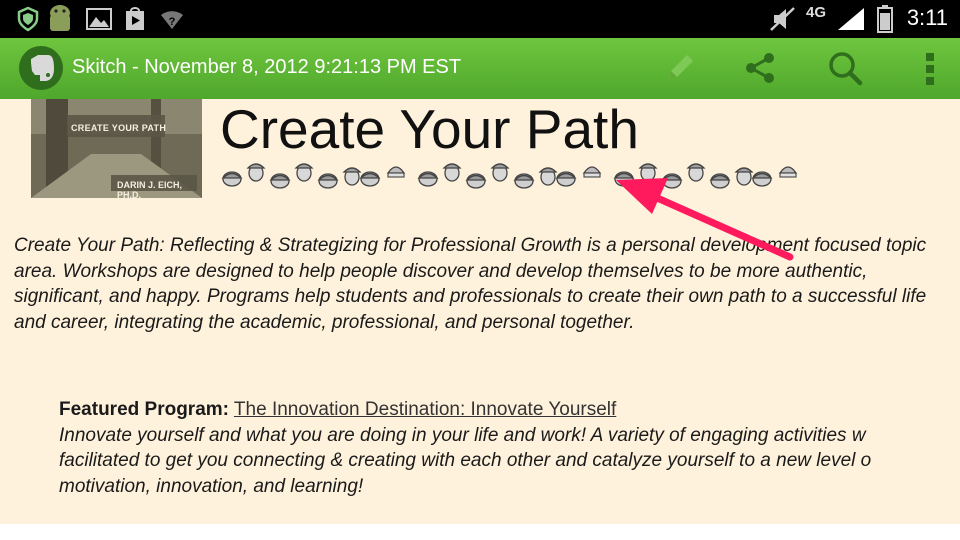 The height and width of the screenshot is (540, 960). Describe the element at coordinates (927, 17) in the screenshot. I see `clock: 3:11` at that location.